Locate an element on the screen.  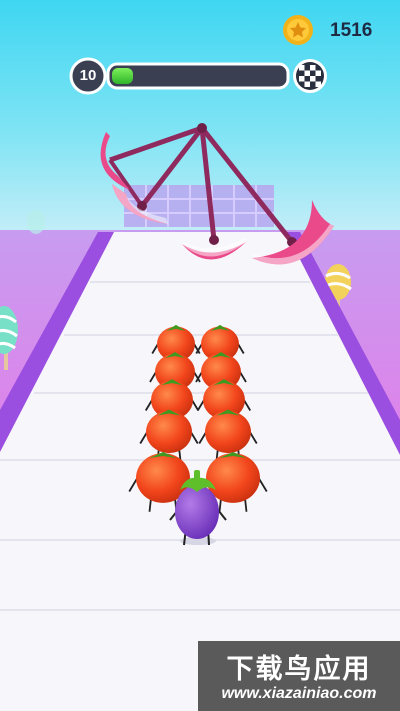
coin-icon is located at coordinates (298, 30).